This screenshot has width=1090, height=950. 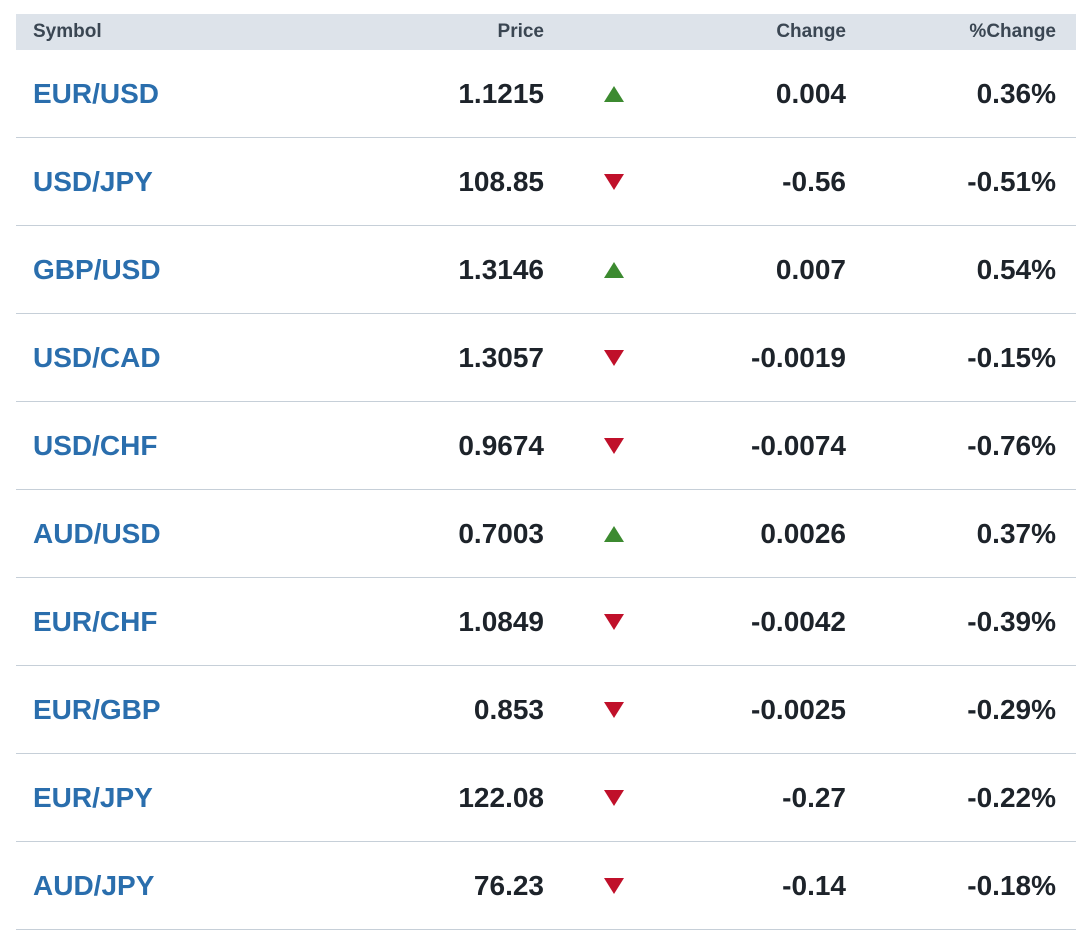 I want to click on symbol-link: GBP/USD, so click(x=181, y=270).